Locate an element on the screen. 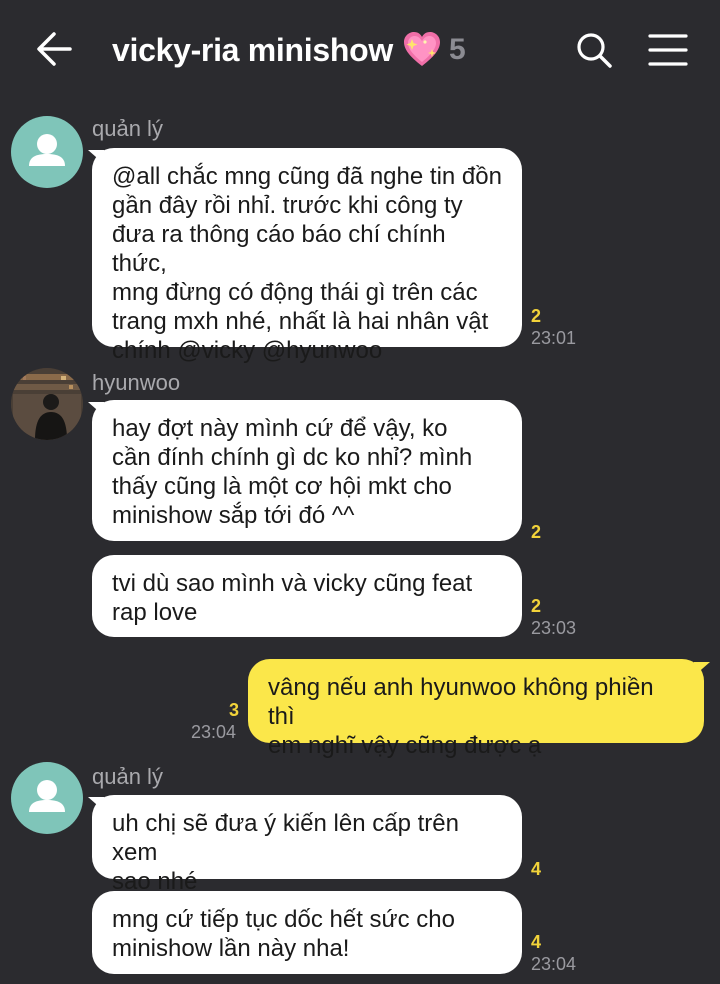 The image size is (720, 984). chat-header: vicky-ria minishow 5 is located at coordinates (360, 50).